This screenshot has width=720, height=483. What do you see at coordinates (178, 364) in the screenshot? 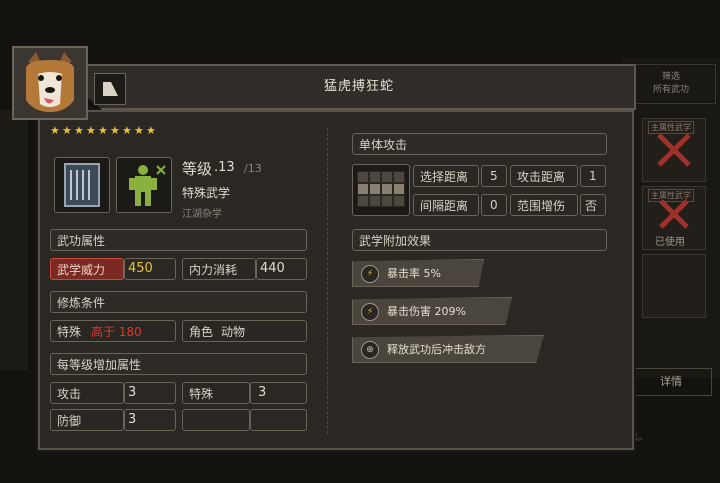
I see `per-level-header: 每等级增加属性` at bounding box center [178, 364].